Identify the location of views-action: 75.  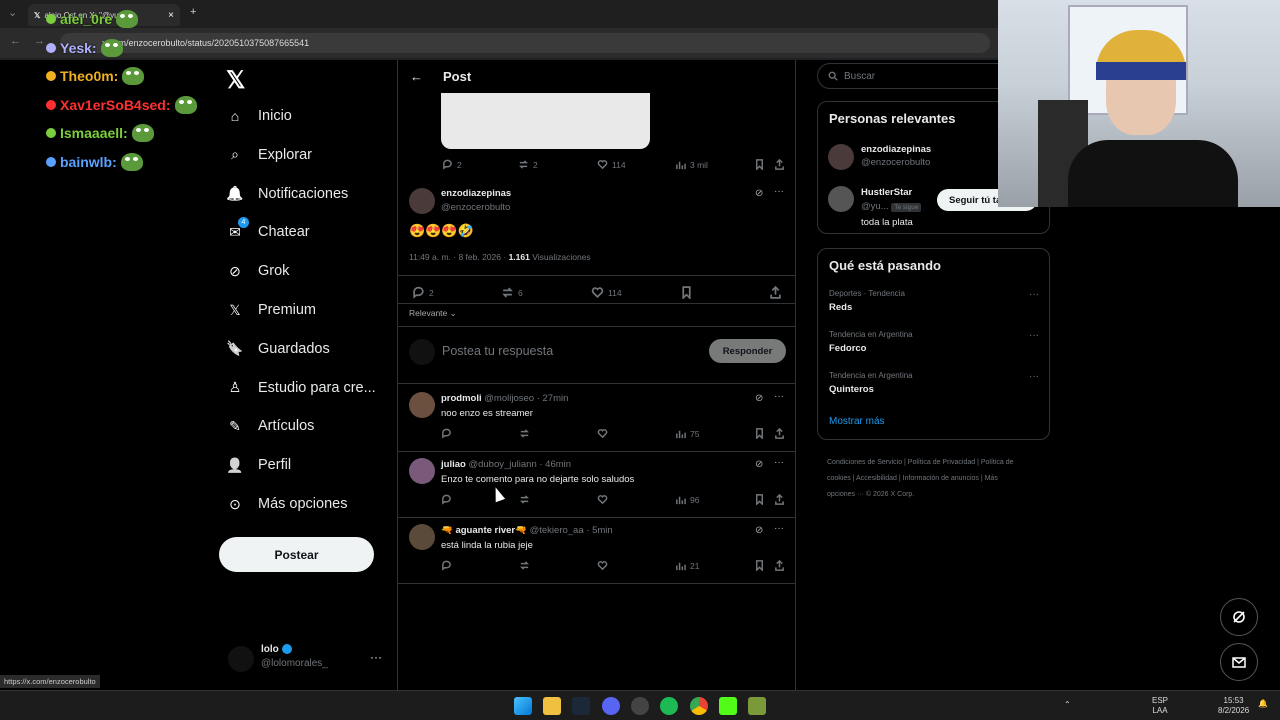
(687, 433).